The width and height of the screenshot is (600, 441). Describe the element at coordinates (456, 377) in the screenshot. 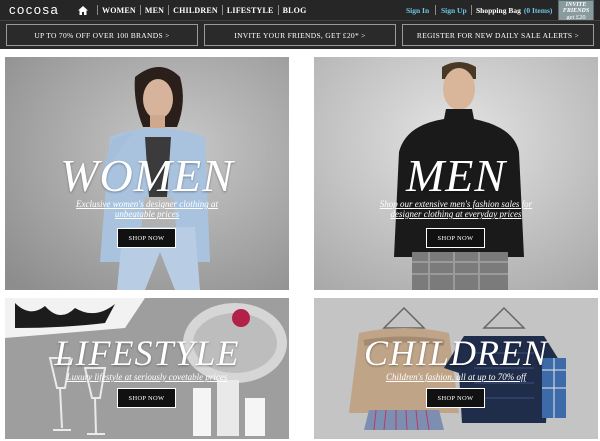

I see `children-subtitle: Children's fashion, all at up to 70% off` at that location.